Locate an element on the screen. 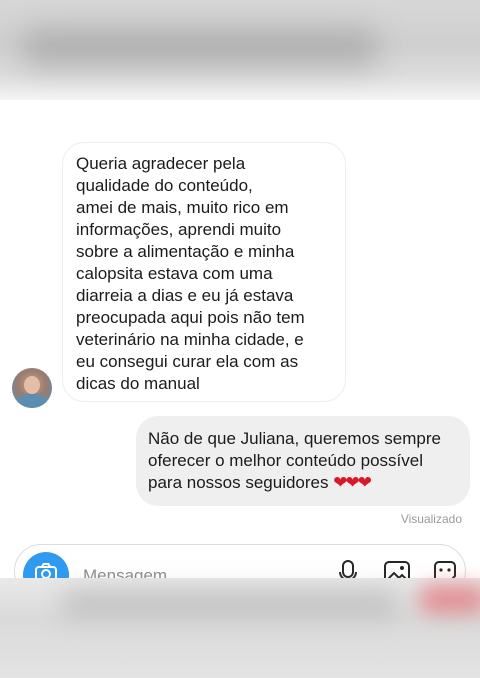 The width and height of the screenshot is (480, 678). message-line: amei de mais, muito rico em is located at coordinates (182, 207).